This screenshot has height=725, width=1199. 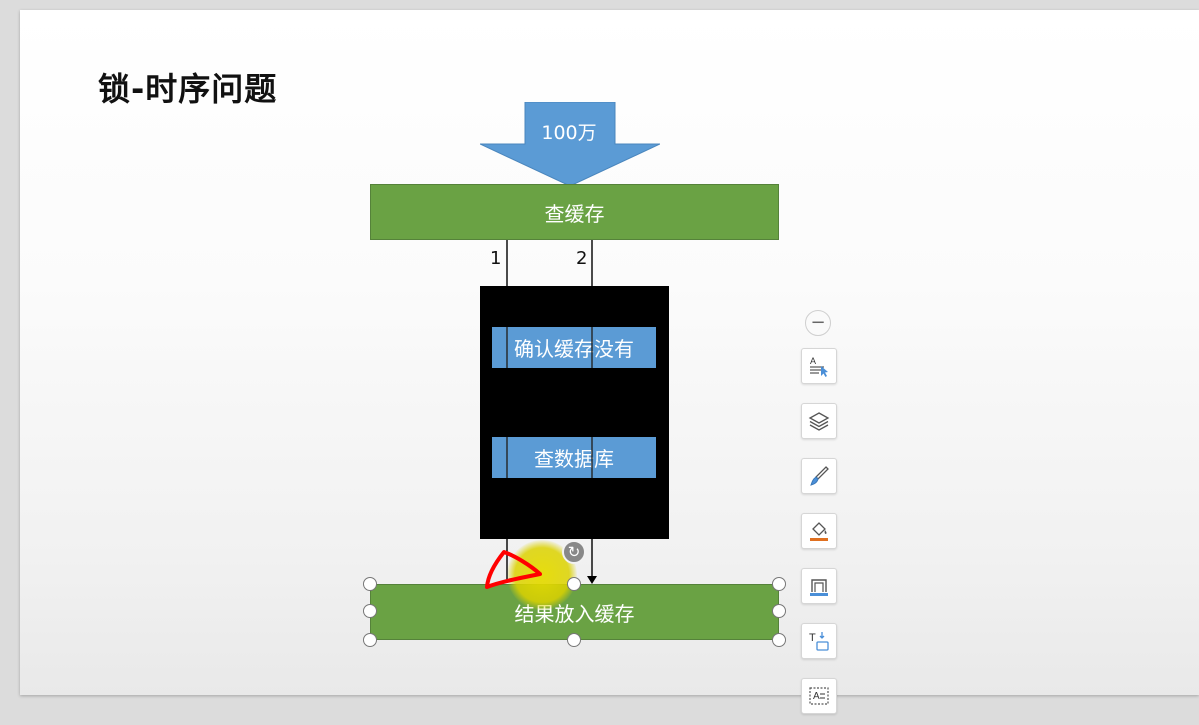 What do you see at coordinates (582, 258) in the screenshot?
I see `thread-2-label: 2` at bounding box center [582, 258].